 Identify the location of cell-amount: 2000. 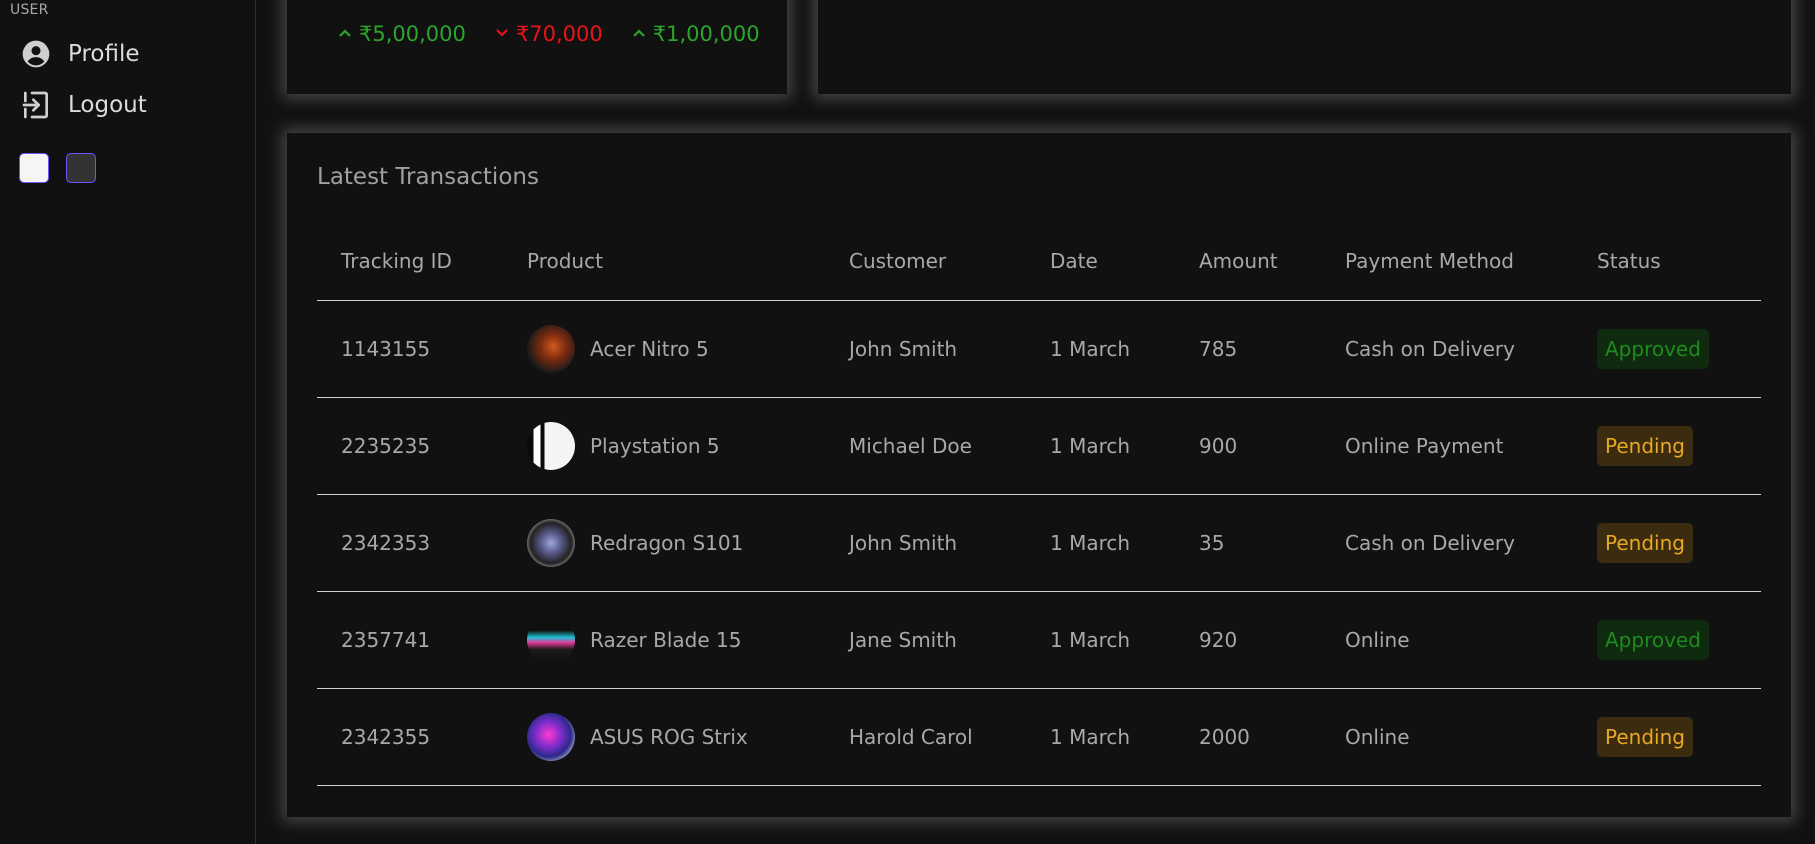
(1248, 737).